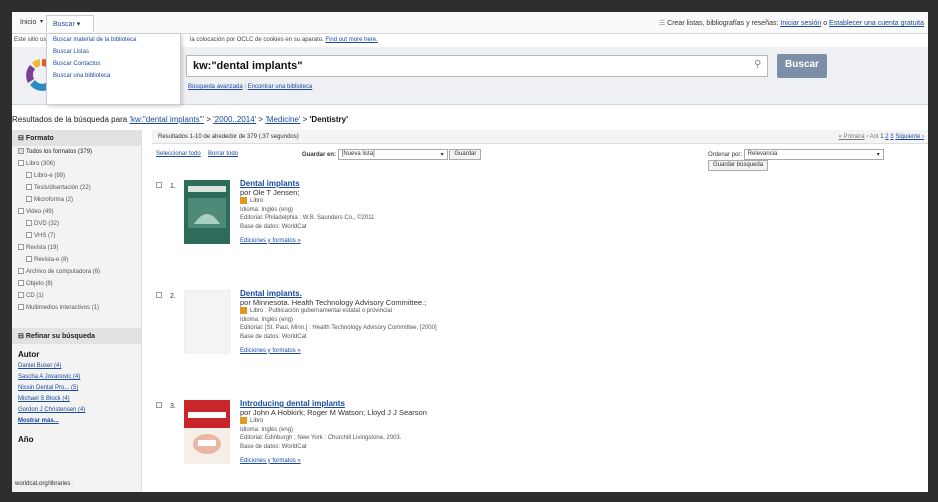  What do you see at coordinates (757, 64) in the screenshot?
I see `search-icon: ⚲` at bounding box center [757, 64].